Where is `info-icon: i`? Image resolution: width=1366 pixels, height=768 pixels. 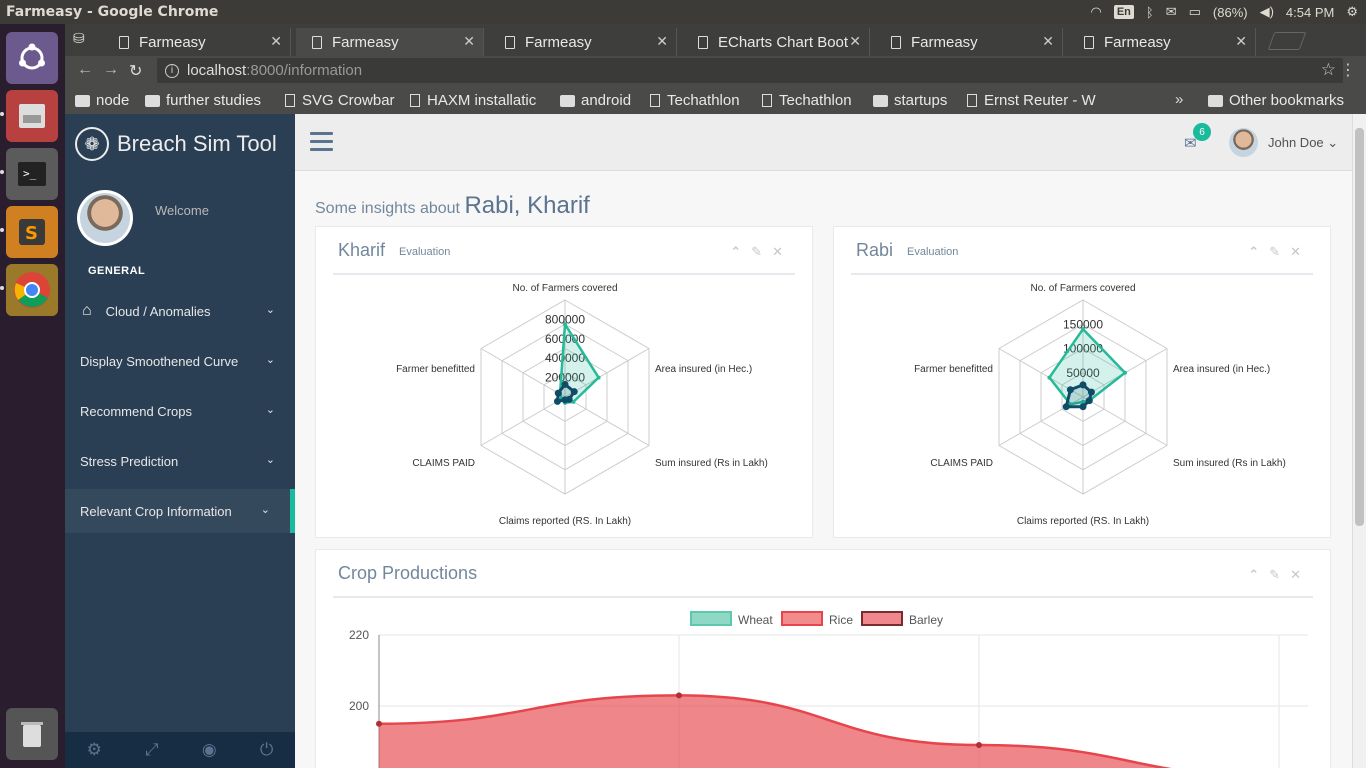 info-icon: i is located at coordinates (172, 70).